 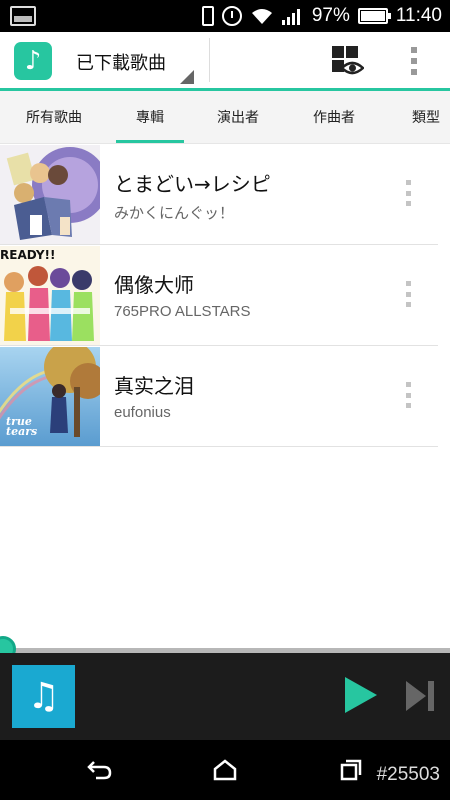 I want to click on app-title: 已下載歌曲, so click(x=121, y=62).